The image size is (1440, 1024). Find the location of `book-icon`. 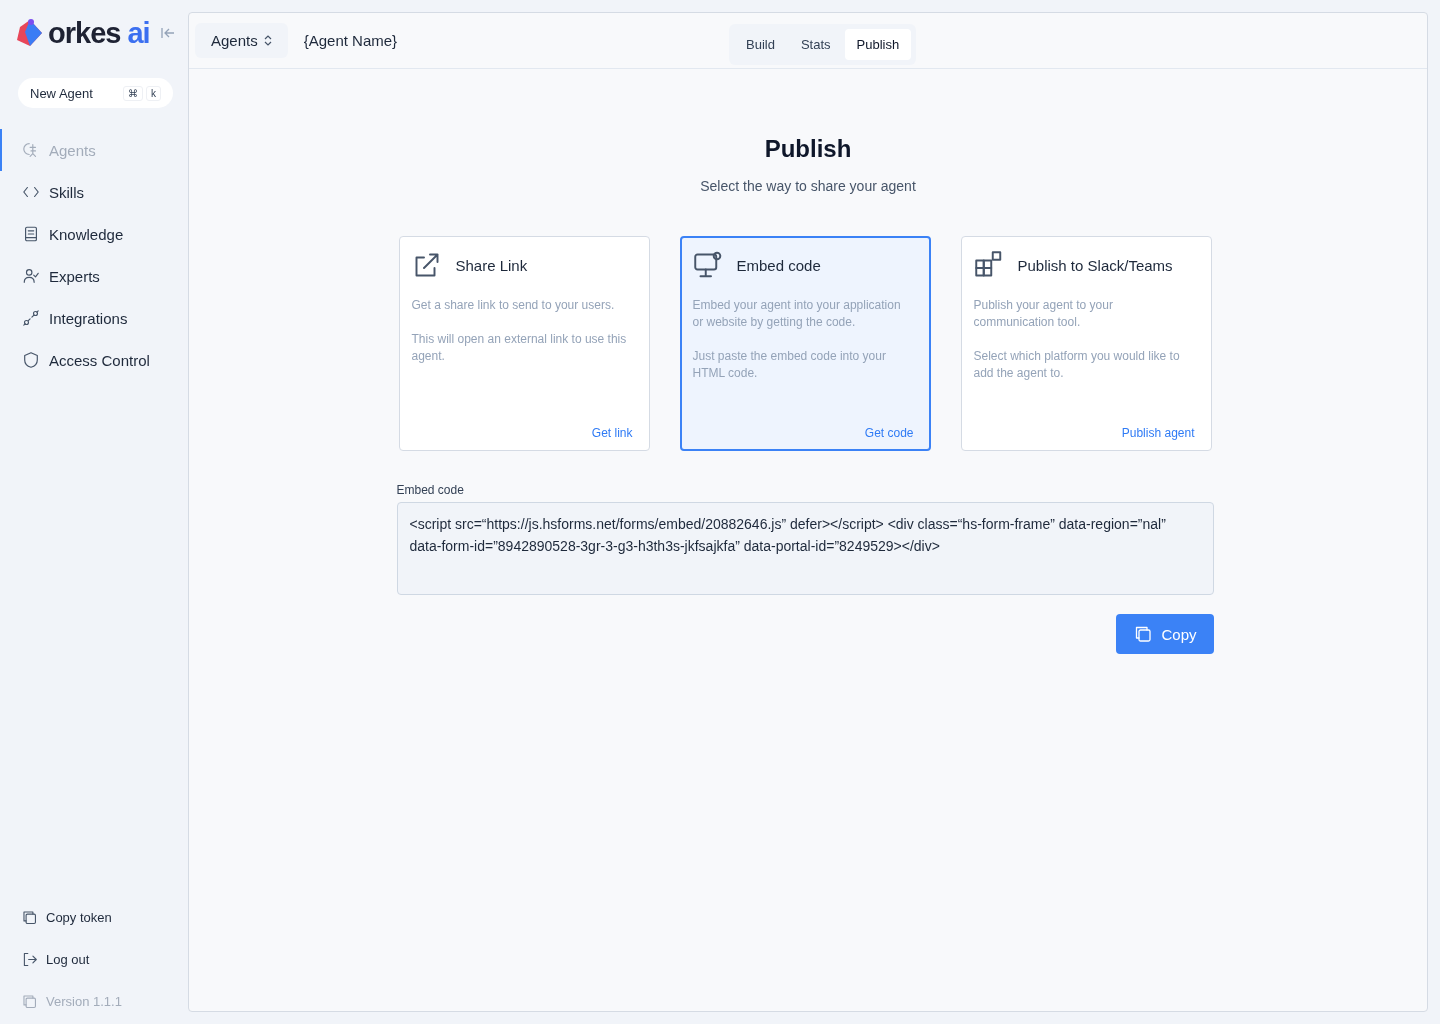

book-icon is located at coordinates (31, 234).